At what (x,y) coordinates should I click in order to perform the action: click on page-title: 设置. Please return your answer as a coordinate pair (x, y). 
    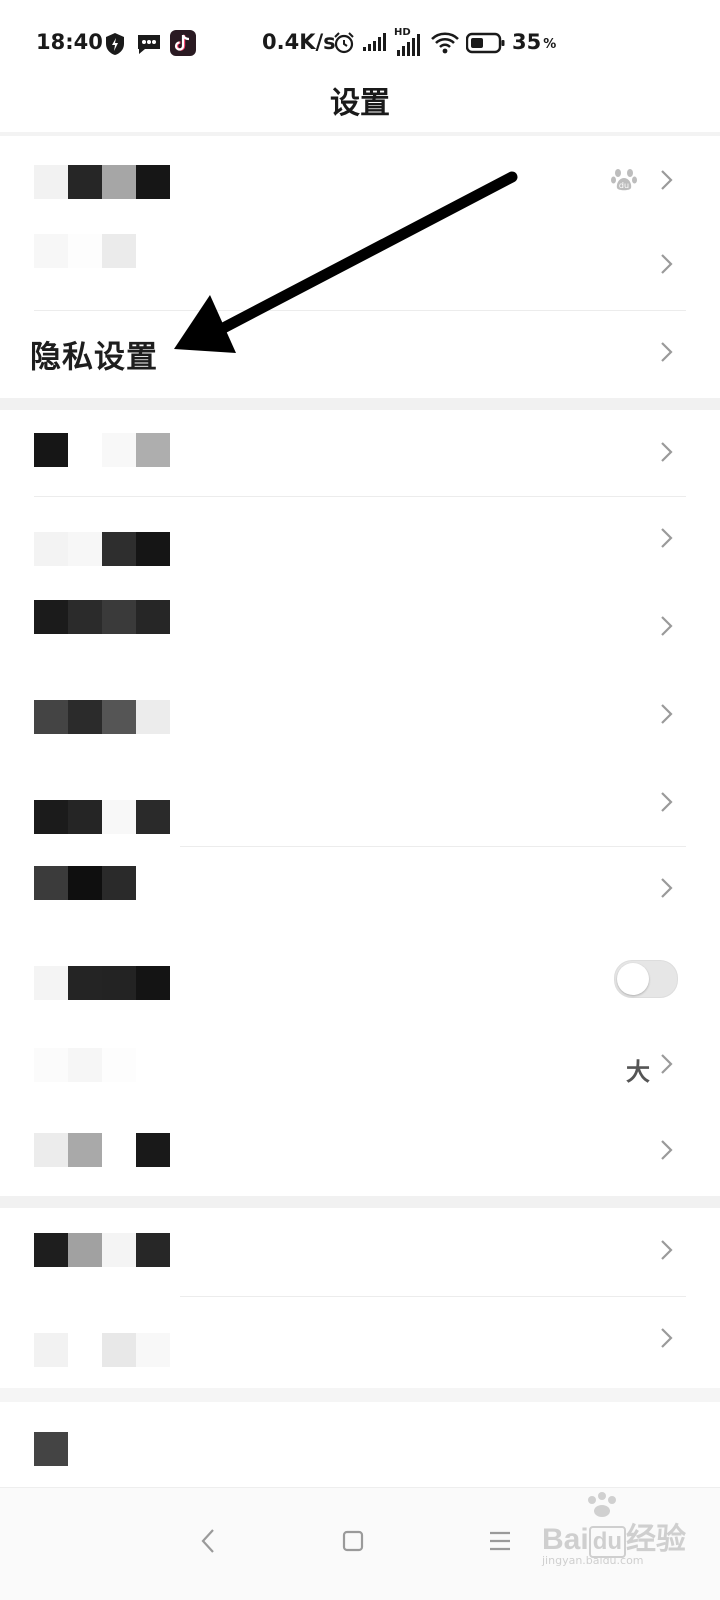
    Looking at the image, I should click on (360, 103).